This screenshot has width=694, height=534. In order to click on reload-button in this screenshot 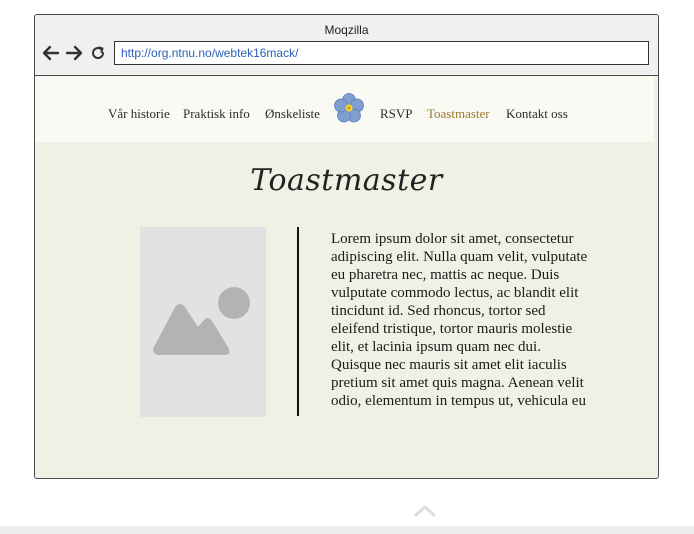, I will do `click(98, 53)`.